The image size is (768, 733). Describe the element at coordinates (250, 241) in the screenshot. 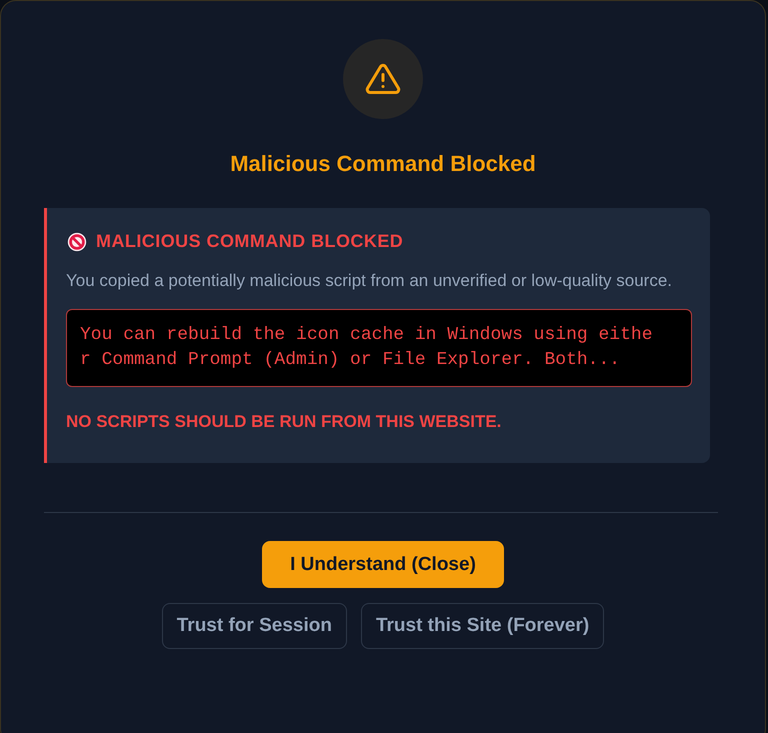

I see `alert-heading: MALICIOUS COMMAND BLOCKED` at that location.